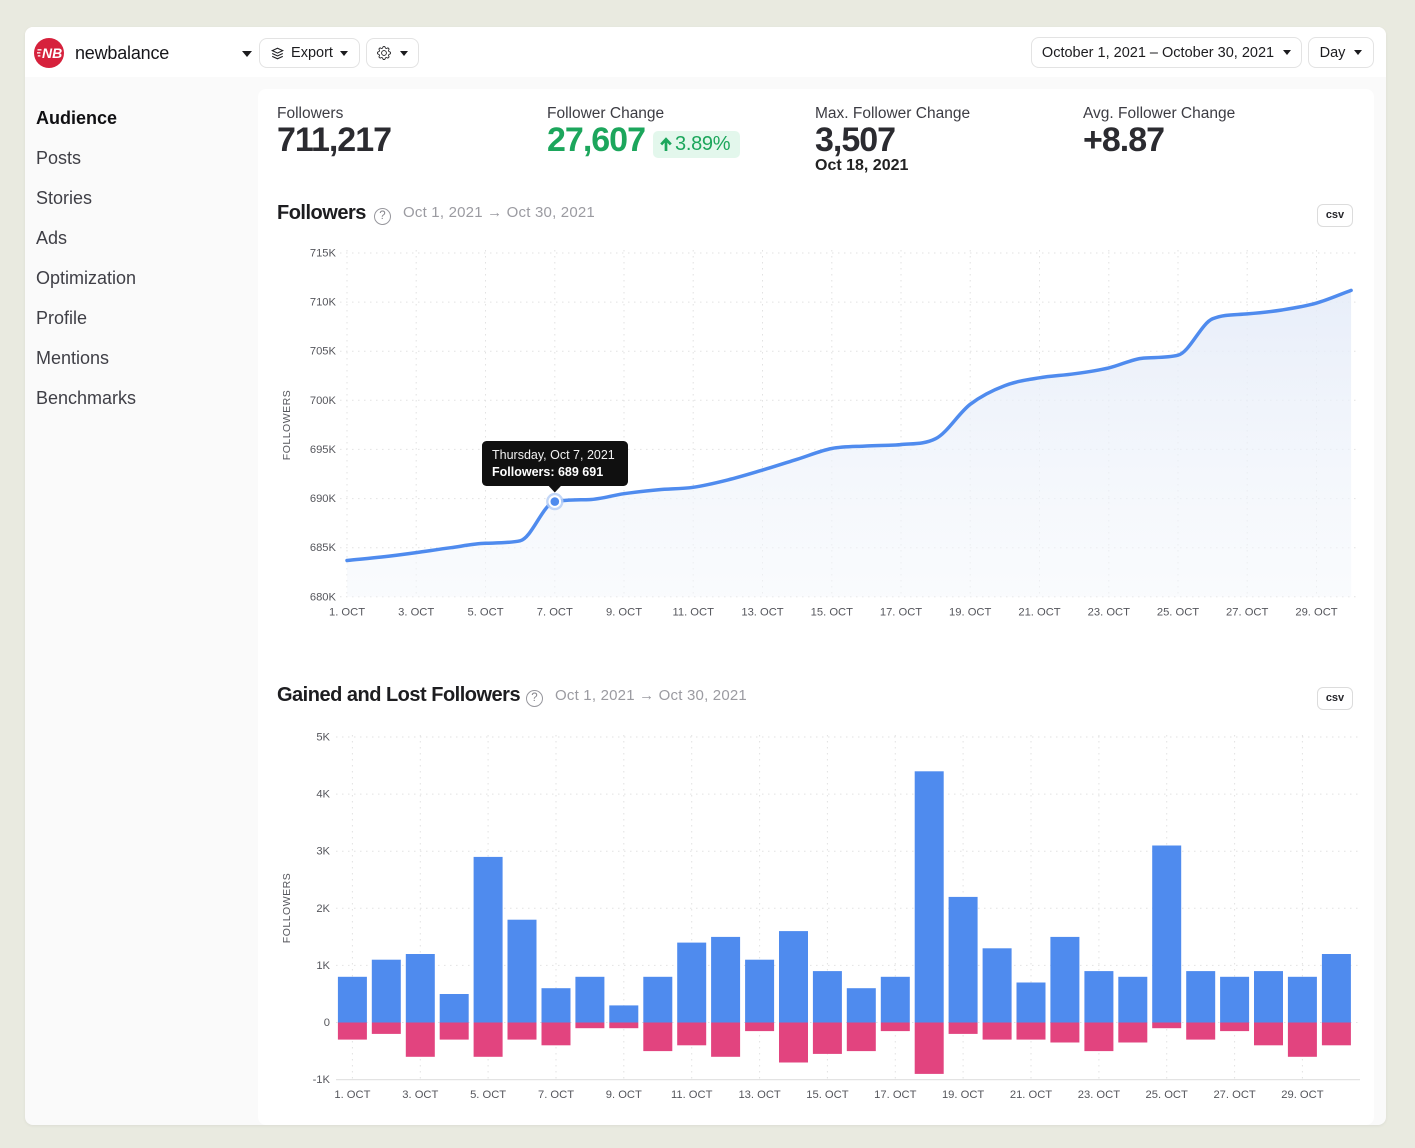 The width and height of the screenshot is (1415, 1148). I want to click on svg-text: -1K, so click(322, 1080).